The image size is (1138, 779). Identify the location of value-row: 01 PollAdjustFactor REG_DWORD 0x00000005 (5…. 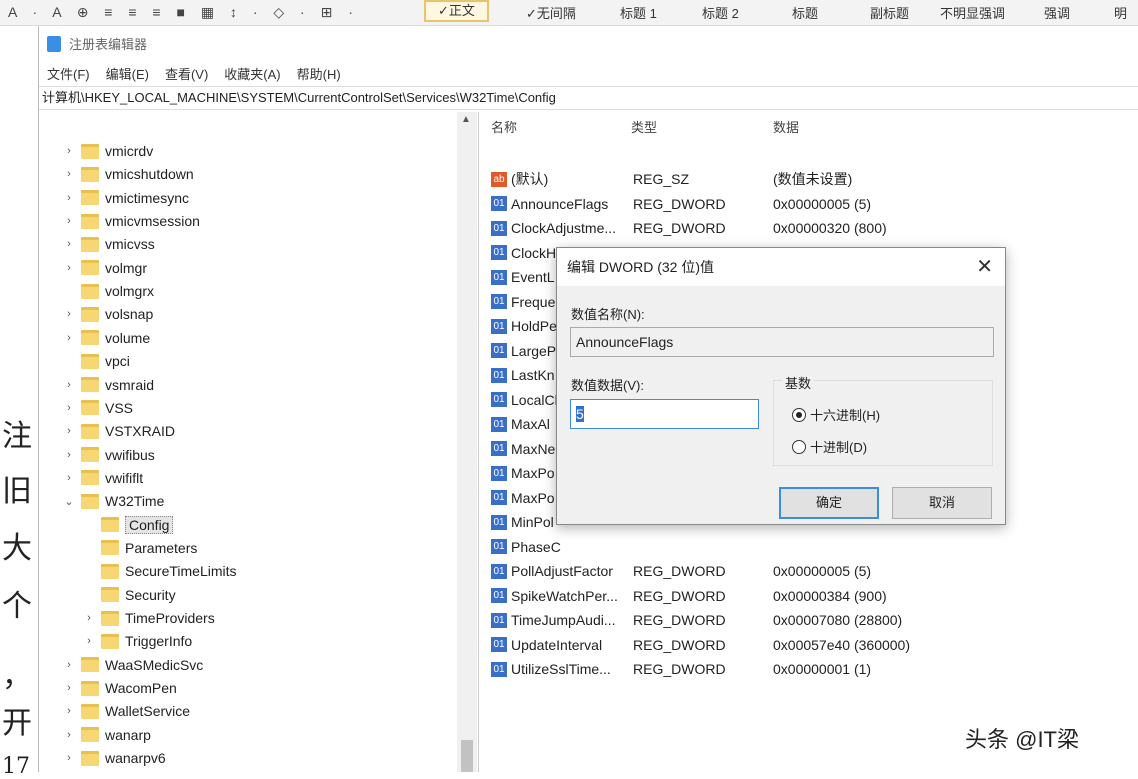
(681, 571).